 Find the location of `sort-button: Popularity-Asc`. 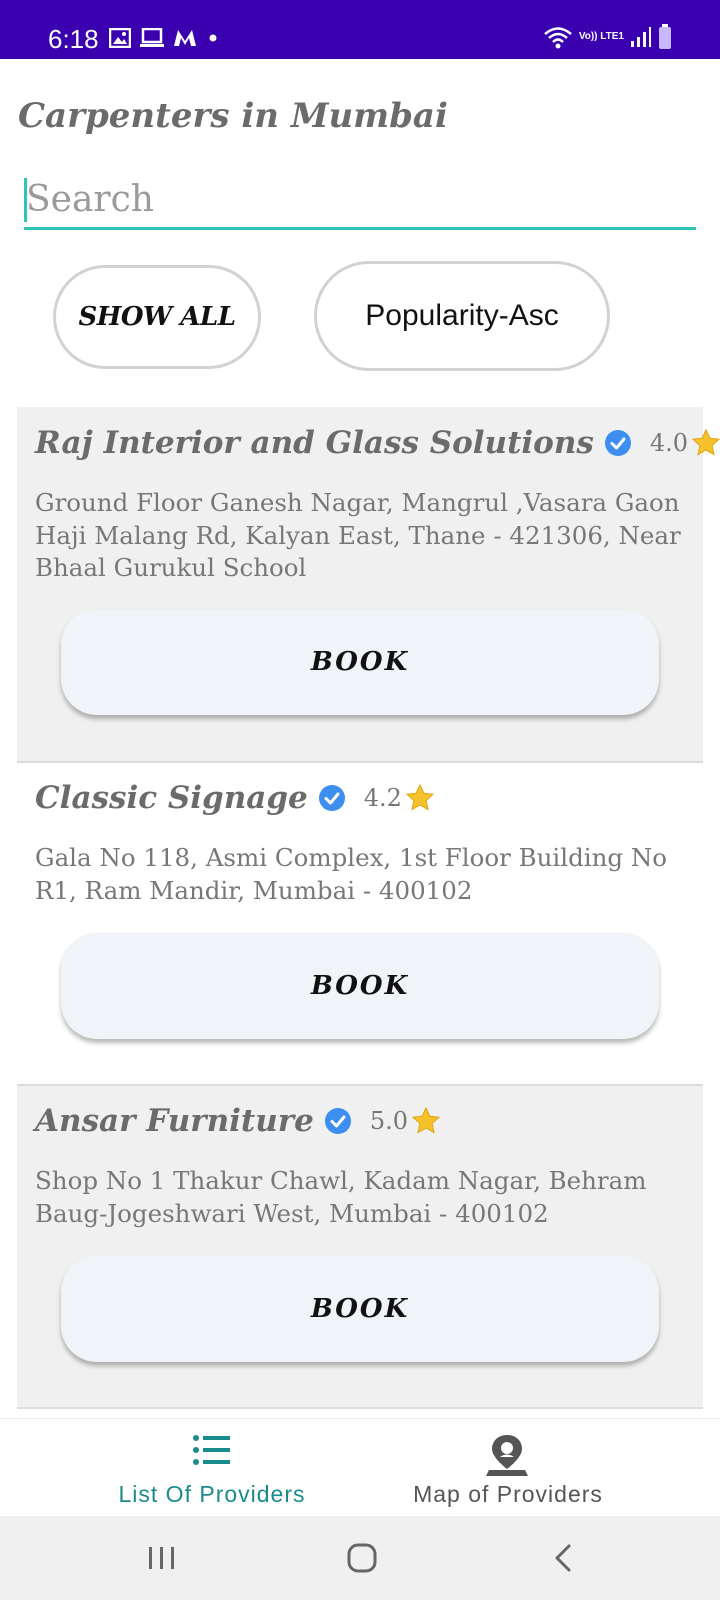

sort-button: Popularity-Asc is located at coordinates (462, 316).